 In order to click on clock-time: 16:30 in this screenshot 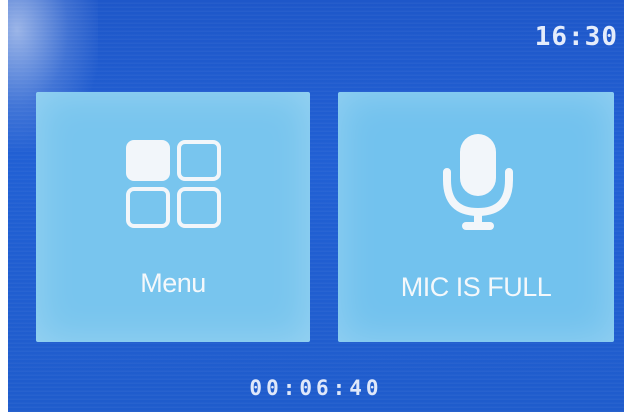, I will do `click(576, 37)`.